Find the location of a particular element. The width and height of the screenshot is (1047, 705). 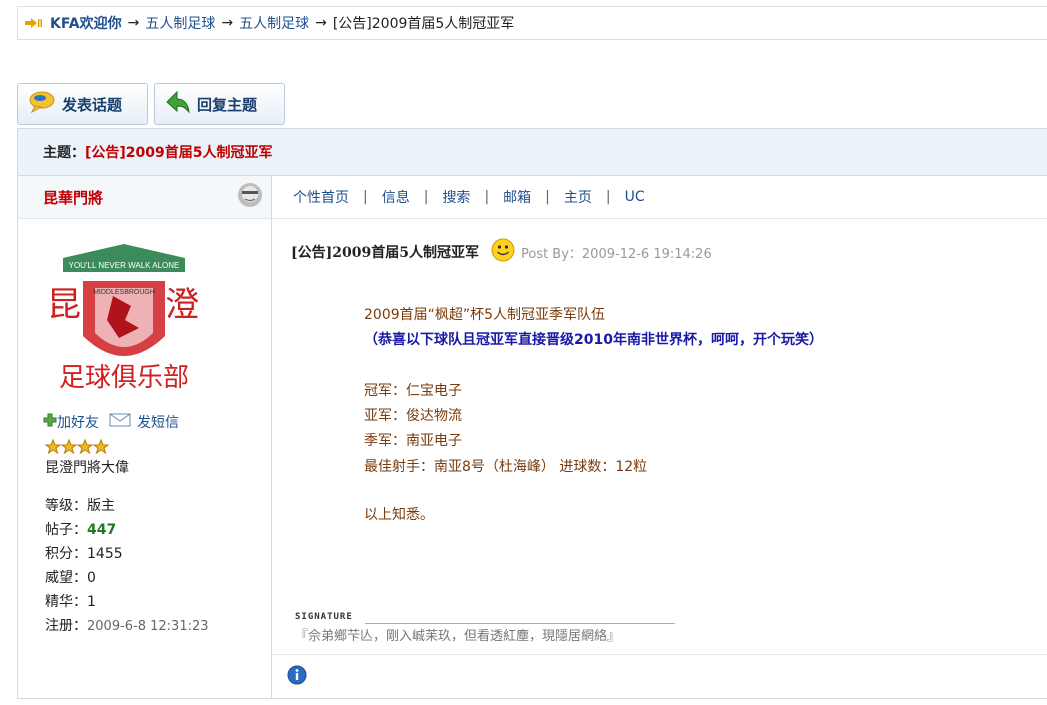

signature-label: SIGNATURE is located at coordinates (324, 617).